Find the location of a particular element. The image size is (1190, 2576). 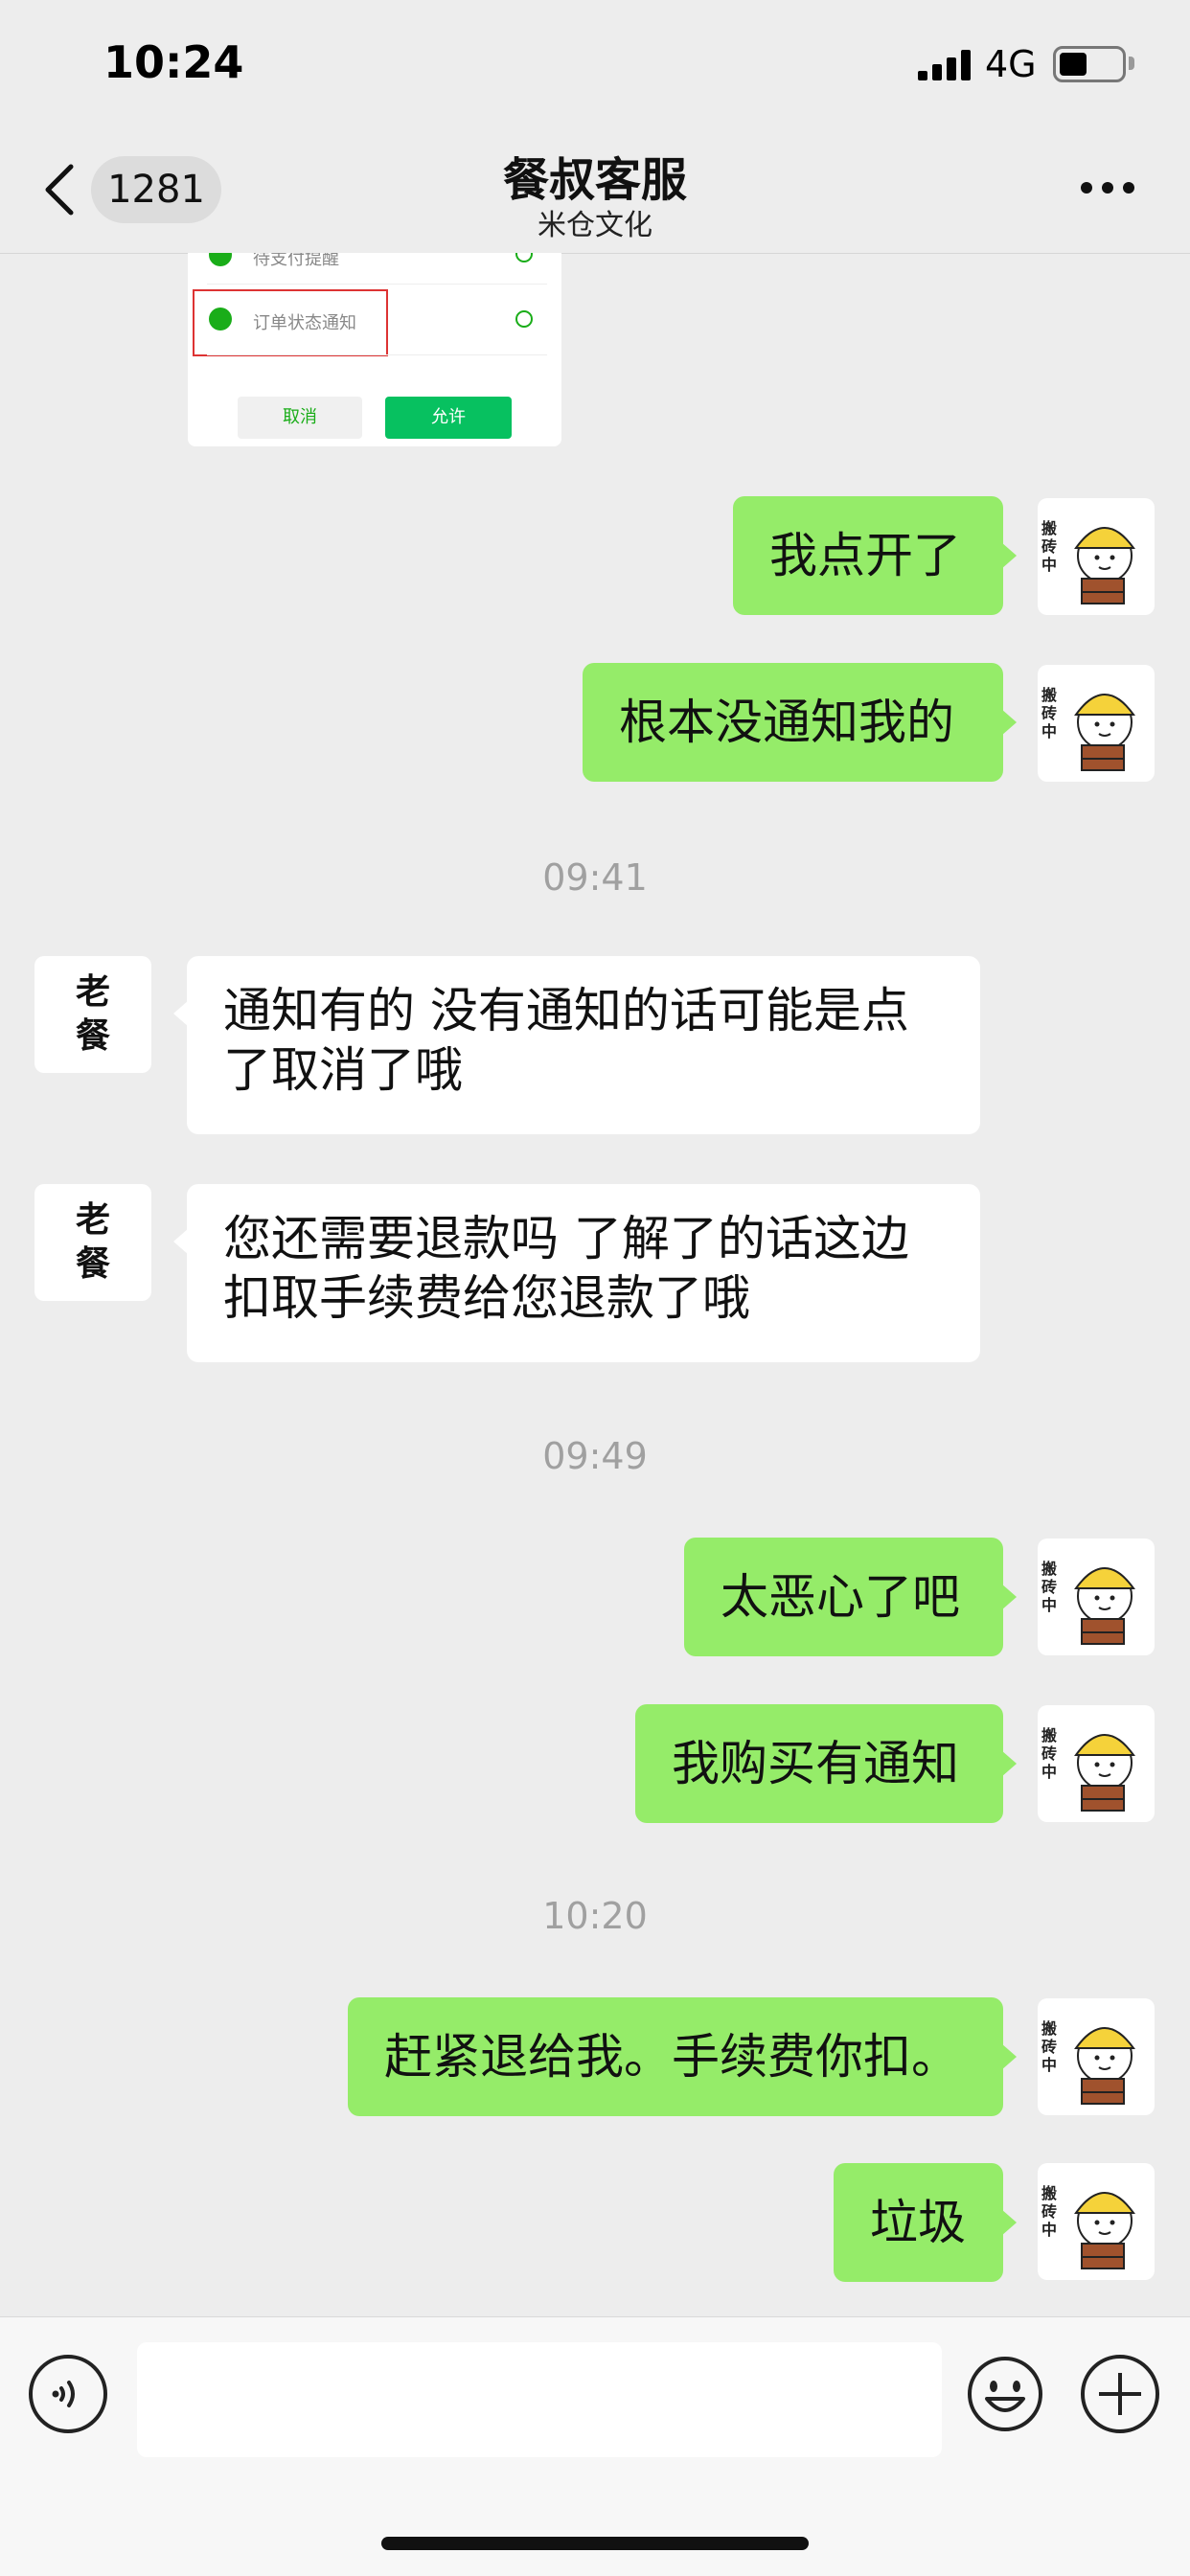

message-bubble-outgoing: 赶紧退给我。手续费你扣。 is located at coordinates (683, 2056).